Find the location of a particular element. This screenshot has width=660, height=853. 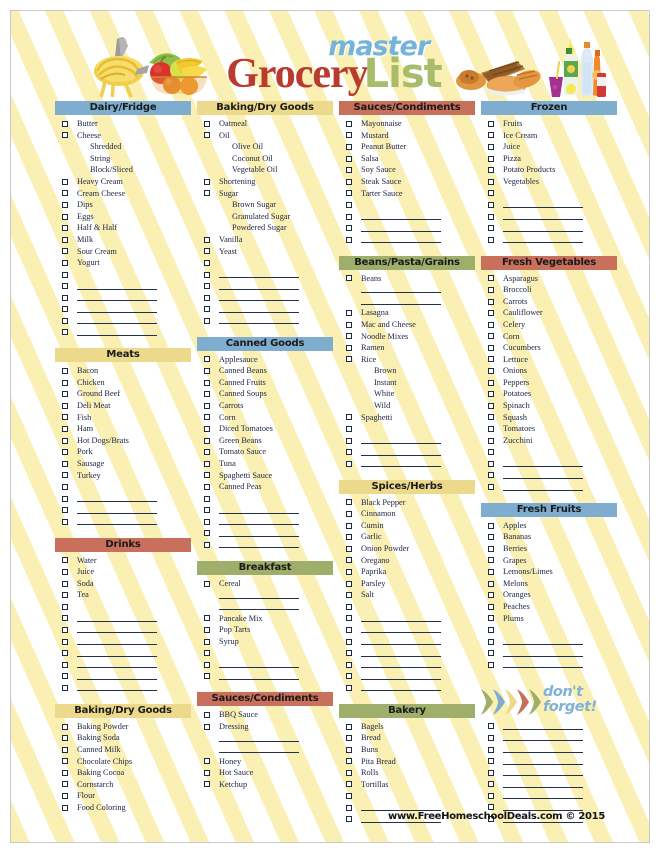

list-item: Cumin is located at coordinates (407, 526).